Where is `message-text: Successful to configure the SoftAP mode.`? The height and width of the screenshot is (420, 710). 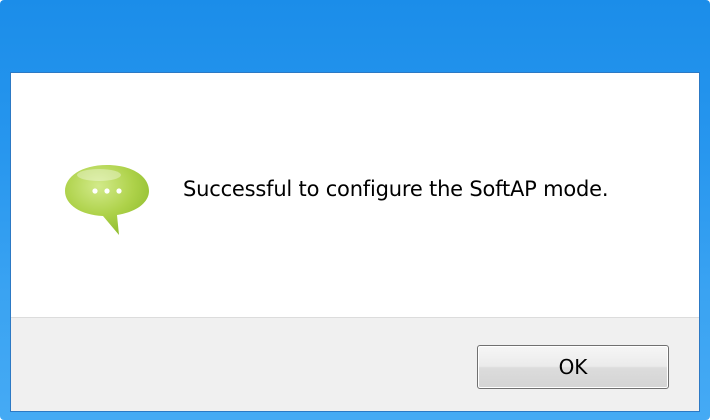
message-text: Successful to configure the SoftAP mode. is located at coordinates (396, 189).